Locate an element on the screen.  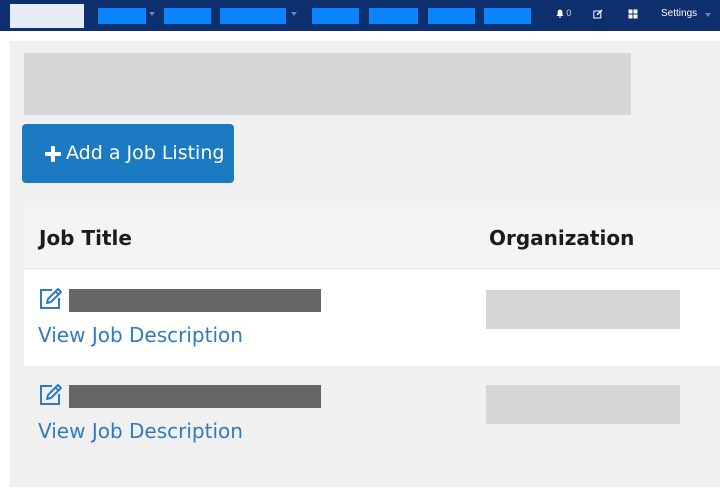
bell-icon is located at coordinates (560, 13).